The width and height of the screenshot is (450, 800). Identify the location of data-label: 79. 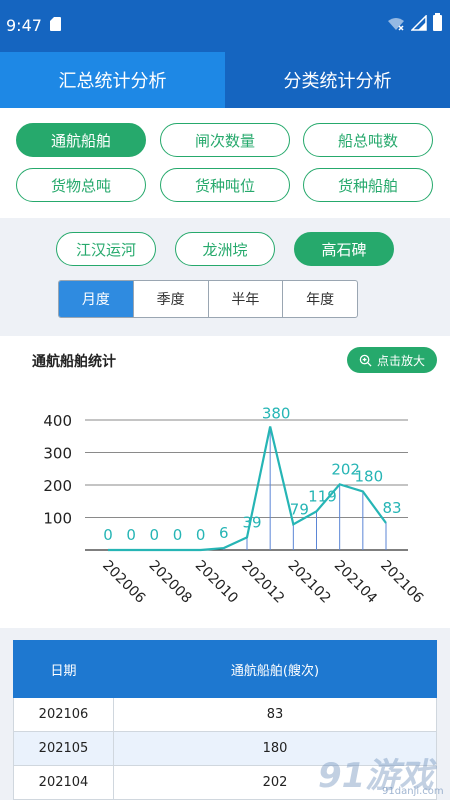
(299, 509).